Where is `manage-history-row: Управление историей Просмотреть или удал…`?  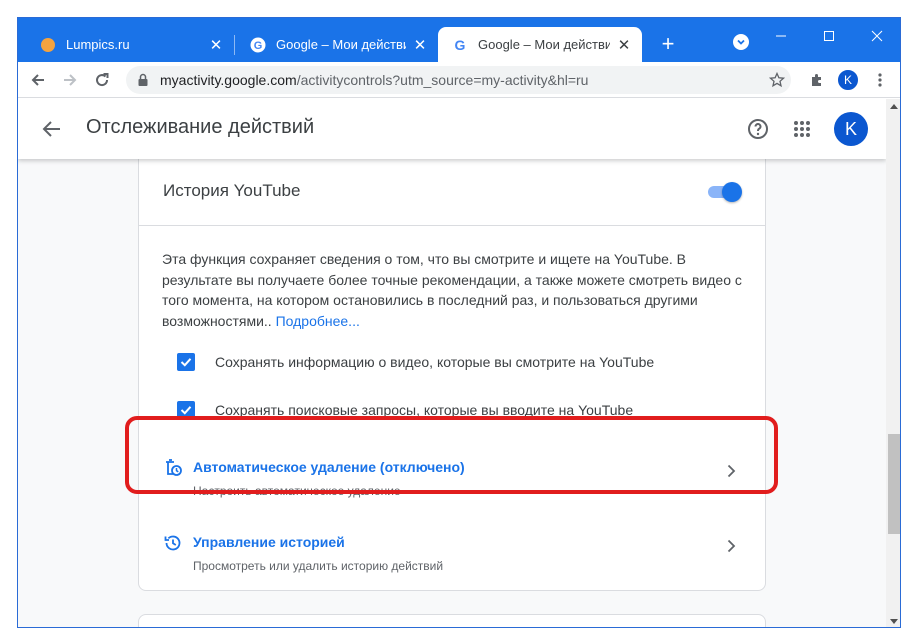 manage-history-row: Управление историей Просмотреть или удал… is located at coordinates (452, 551).